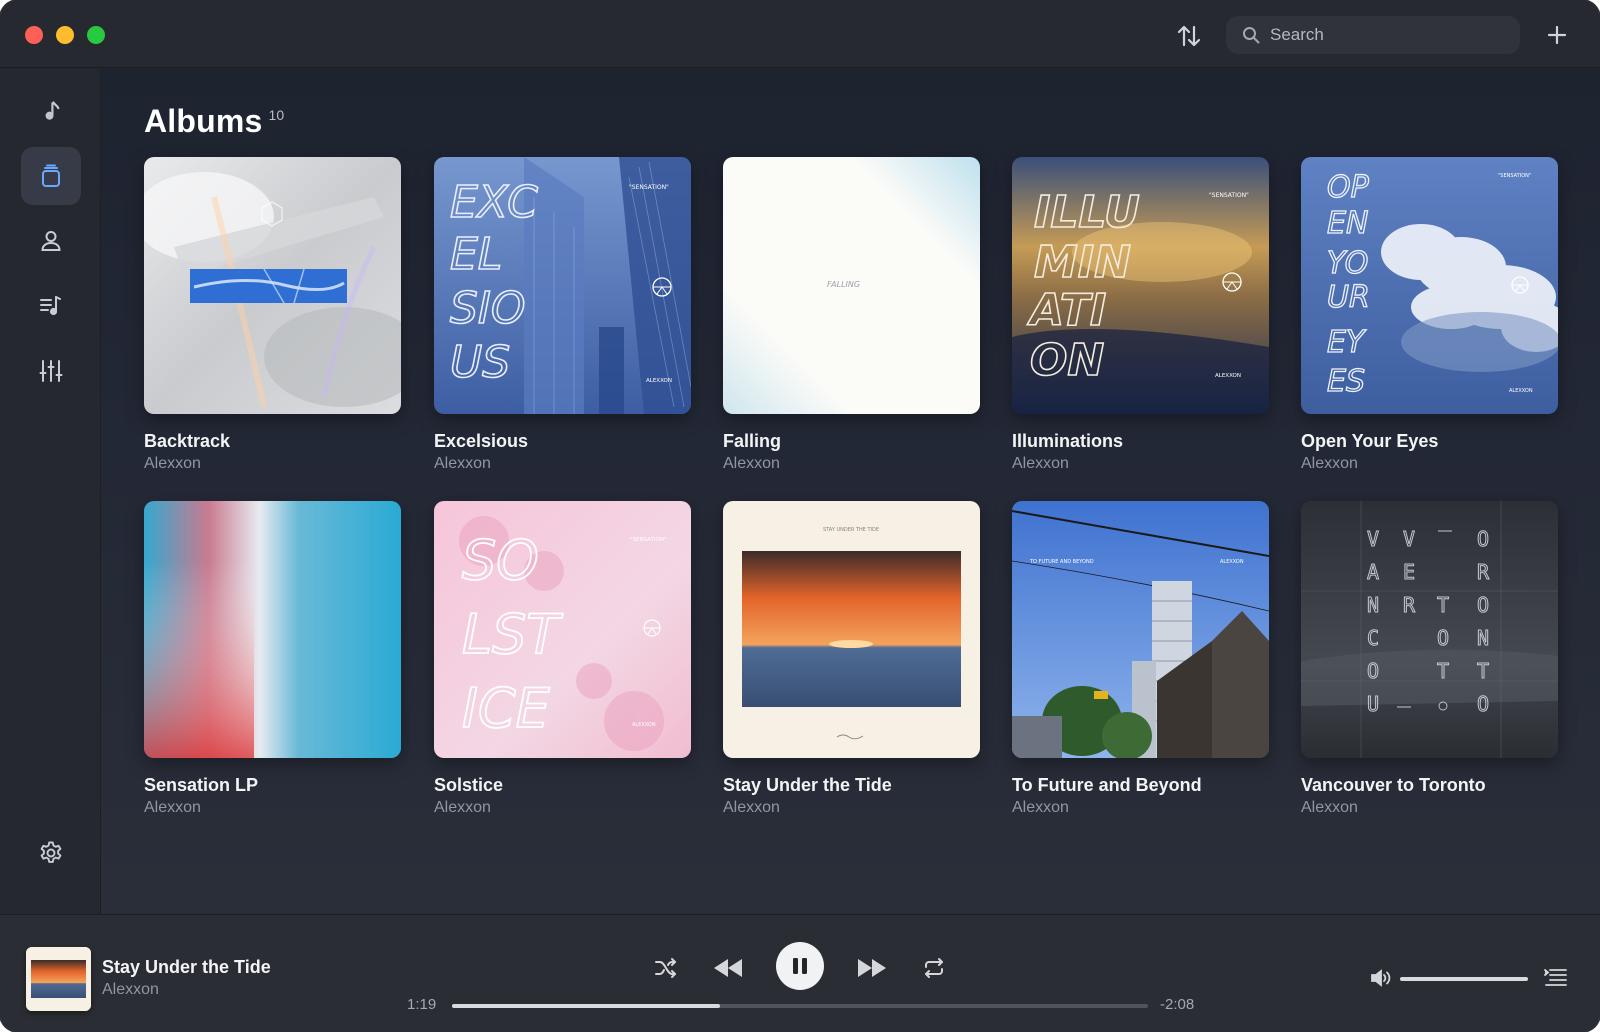 The height and width of the screenshot is (1032, 1600). Describe the element at coordinates (422, 1004) in the screenshot. I see `elapsed-time: 1:19` at that location.